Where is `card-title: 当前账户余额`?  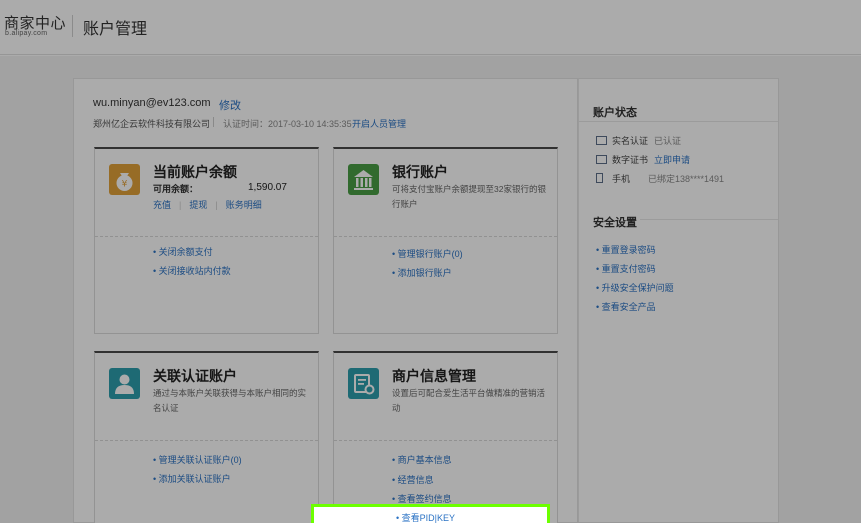
card-title: 当前账户余额 is located at coordinates (195, 172).